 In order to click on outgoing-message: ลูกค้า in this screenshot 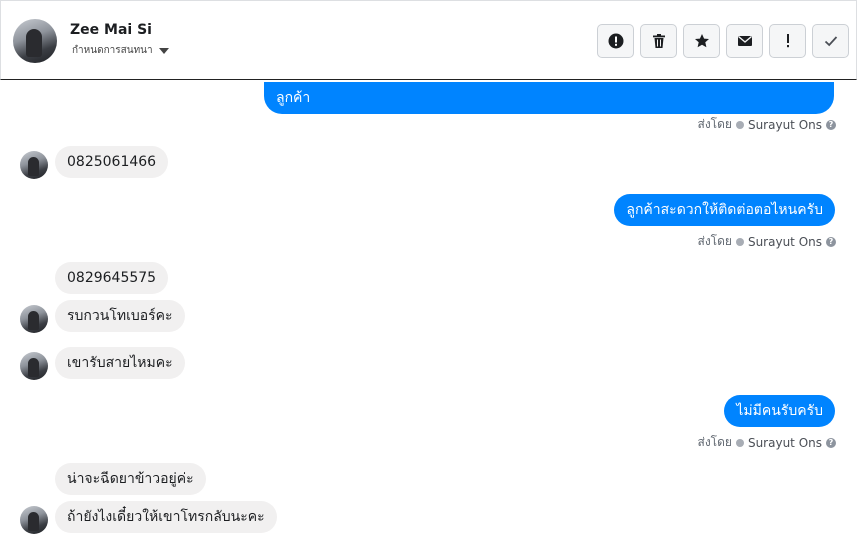, I will do `click(549, 98)`.